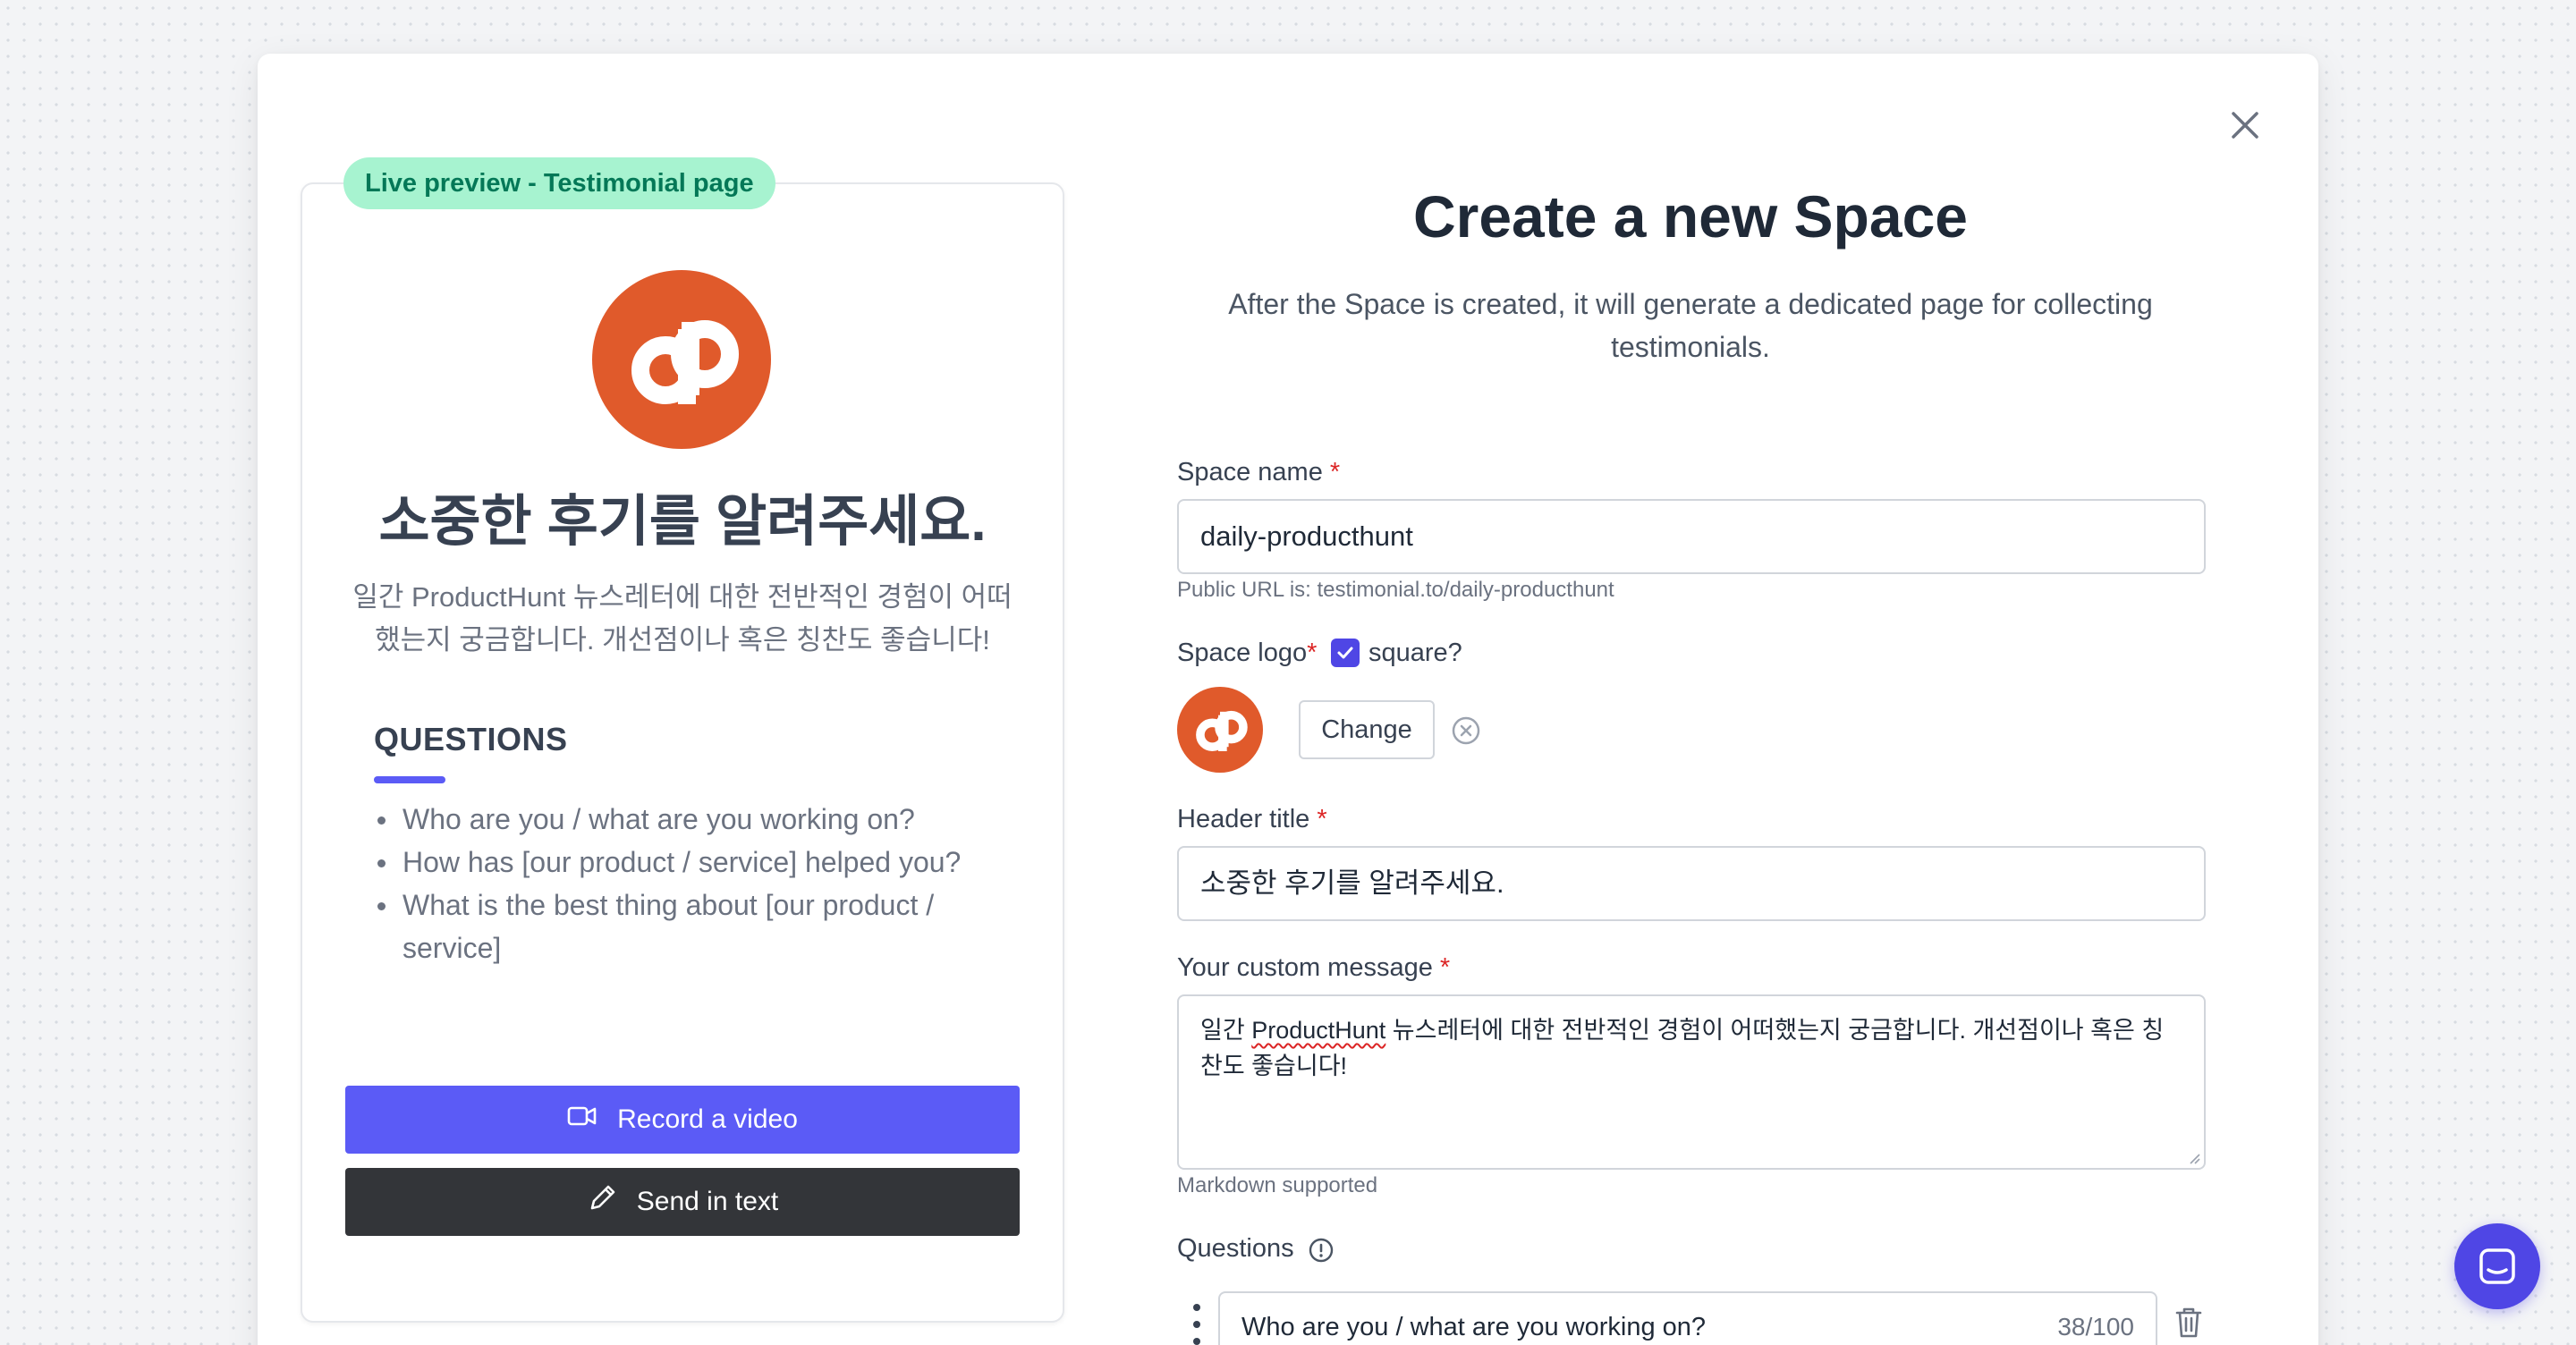  I want to click on preview-logo, so click(681, 359).